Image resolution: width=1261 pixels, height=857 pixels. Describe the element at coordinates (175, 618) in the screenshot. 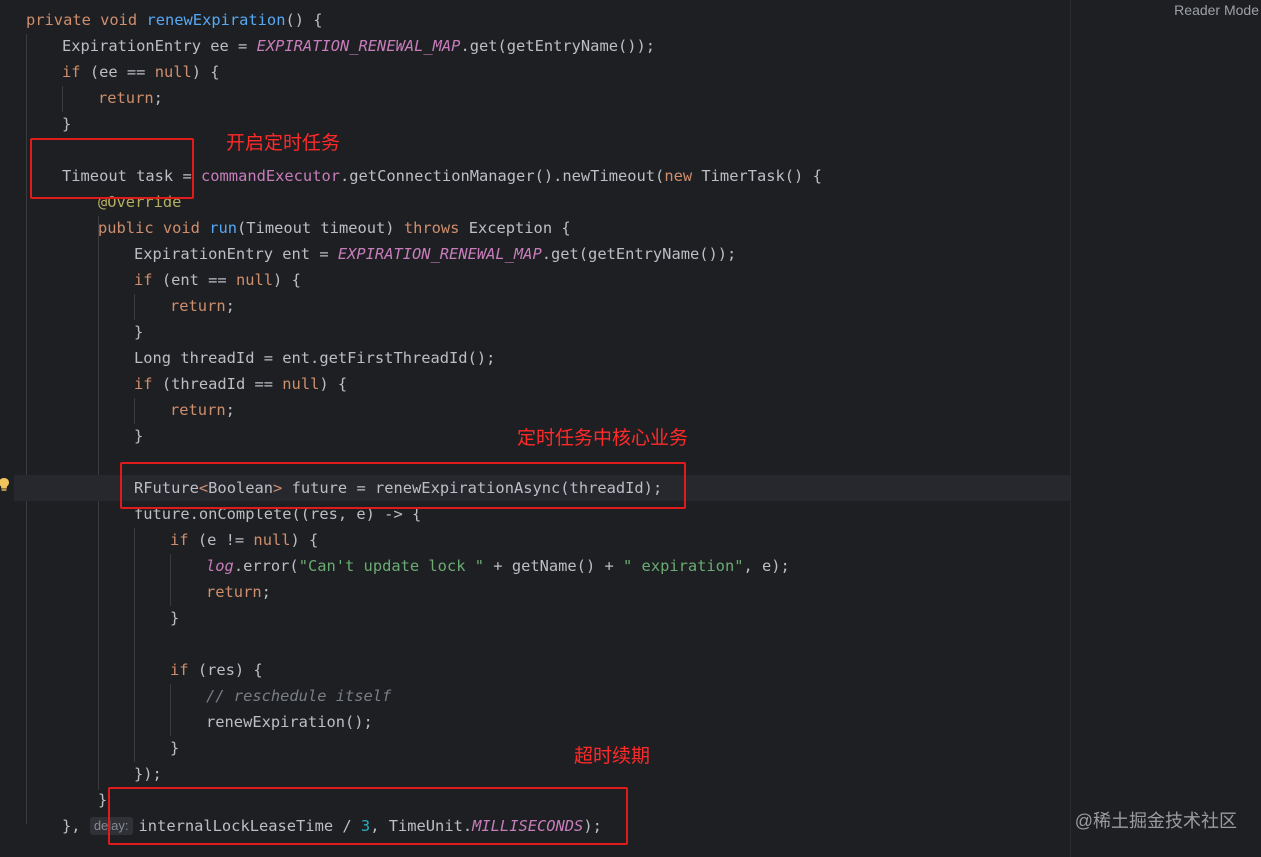

I see `code-line-24: }` at that location.